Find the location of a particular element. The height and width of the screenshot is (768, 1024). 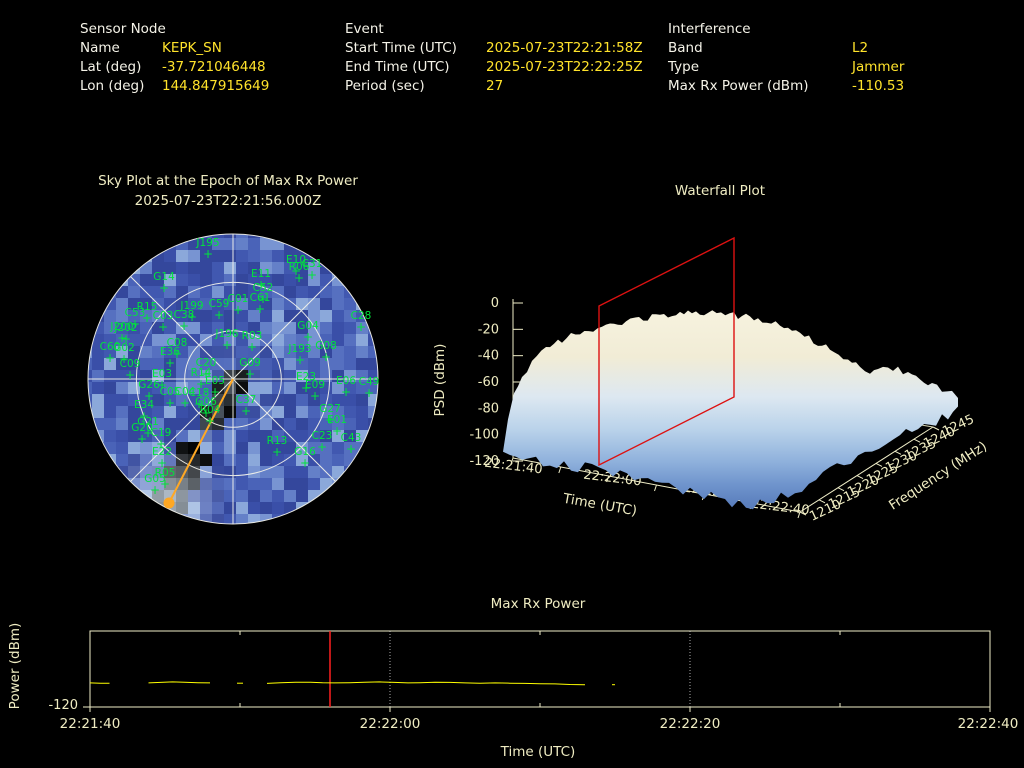

max-rx-power-plot: 22:21:40 22:22:00 22:22:20 22:22:40 is located at coordinates (539, 681).